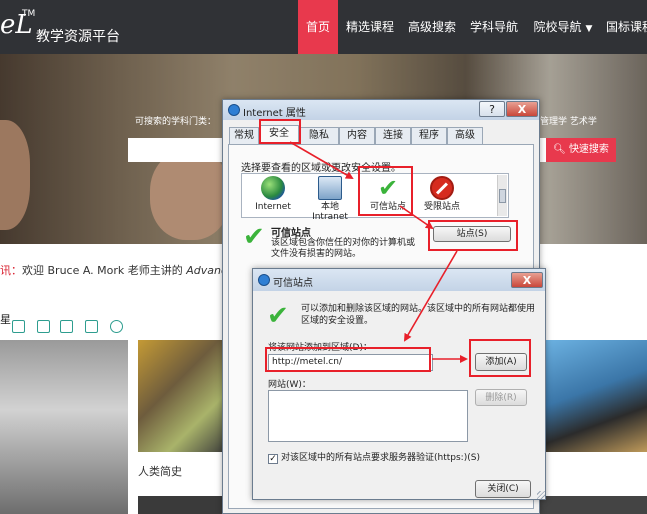 The height and width of the screenshot is (514, 647). Describe the element at coordinates (18, 326) in the screenshot. I see `book-icon` at that location.